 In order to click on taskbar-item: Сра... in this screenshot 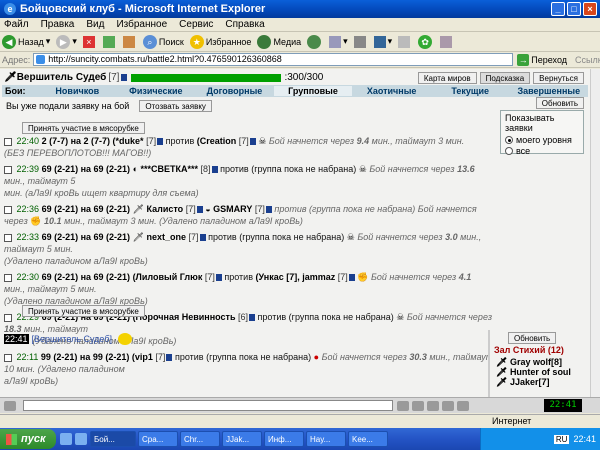, I will do `click(158, 439)`.